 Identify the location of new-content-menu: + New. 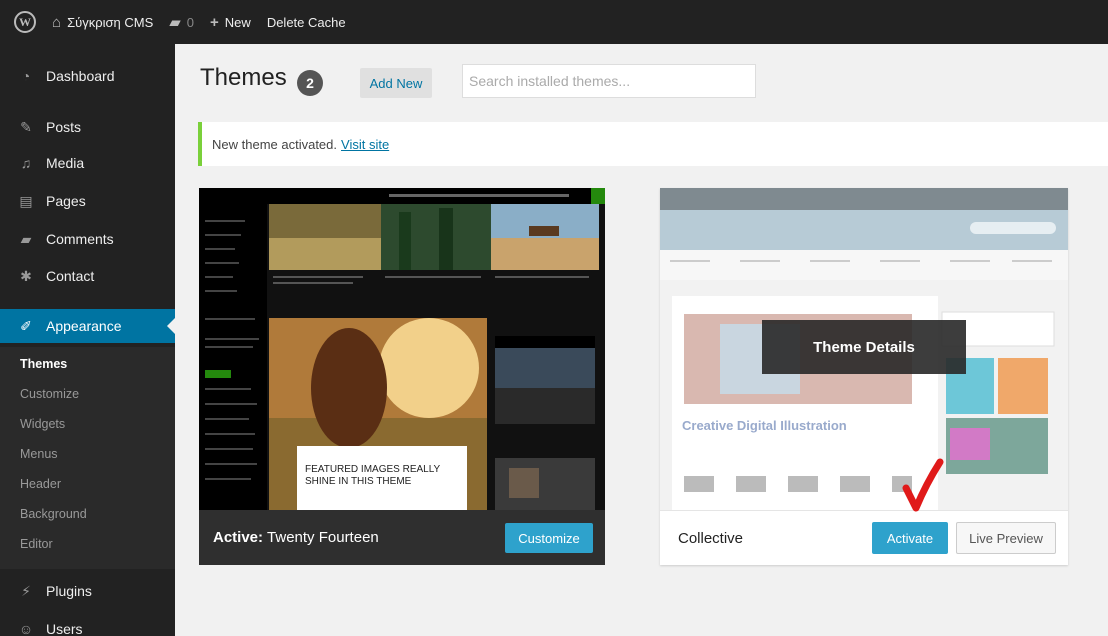
(230, 22).